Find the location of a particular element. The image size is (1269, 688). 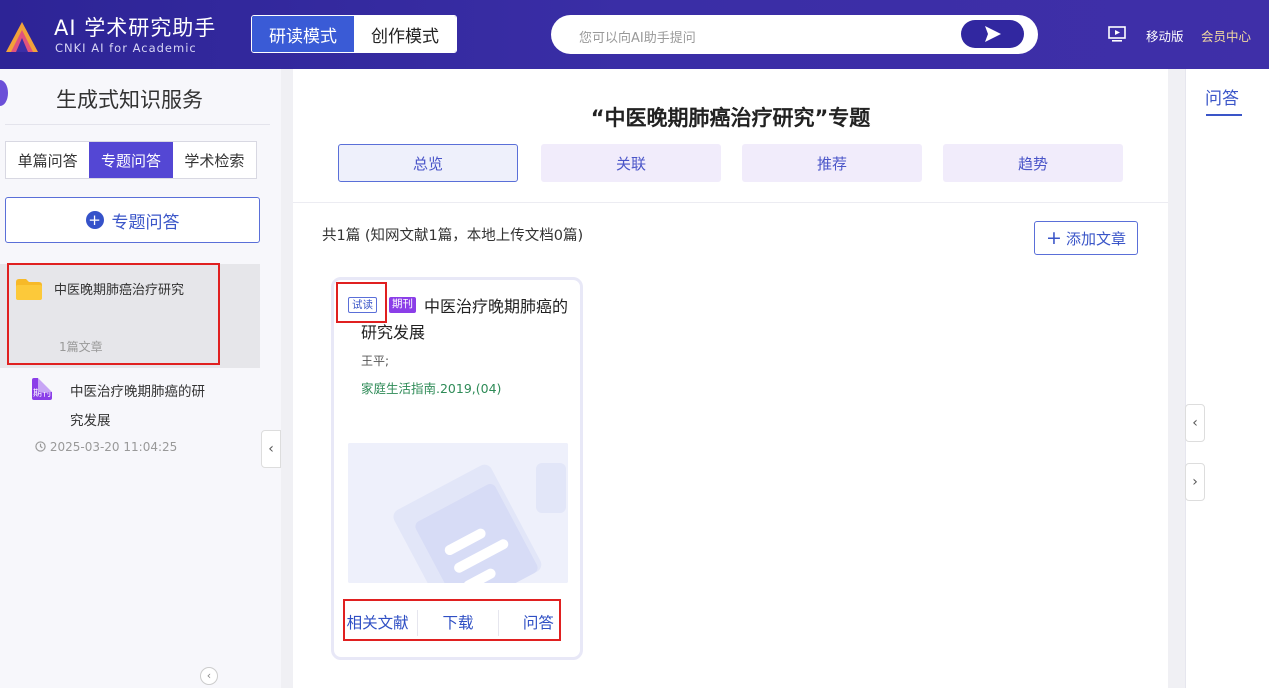

add-topic-label: 专题问答 is located at coordinates (145, 222).